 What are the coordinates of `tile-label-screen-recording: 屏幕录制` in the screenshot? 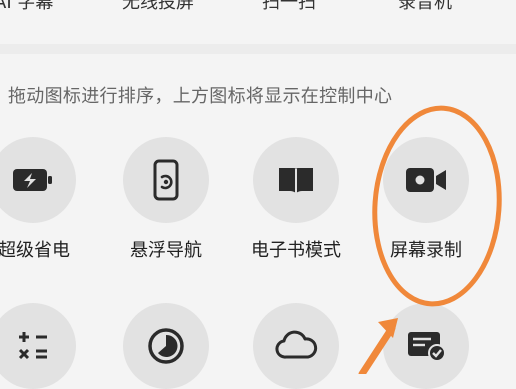 It's located at (426, 250).